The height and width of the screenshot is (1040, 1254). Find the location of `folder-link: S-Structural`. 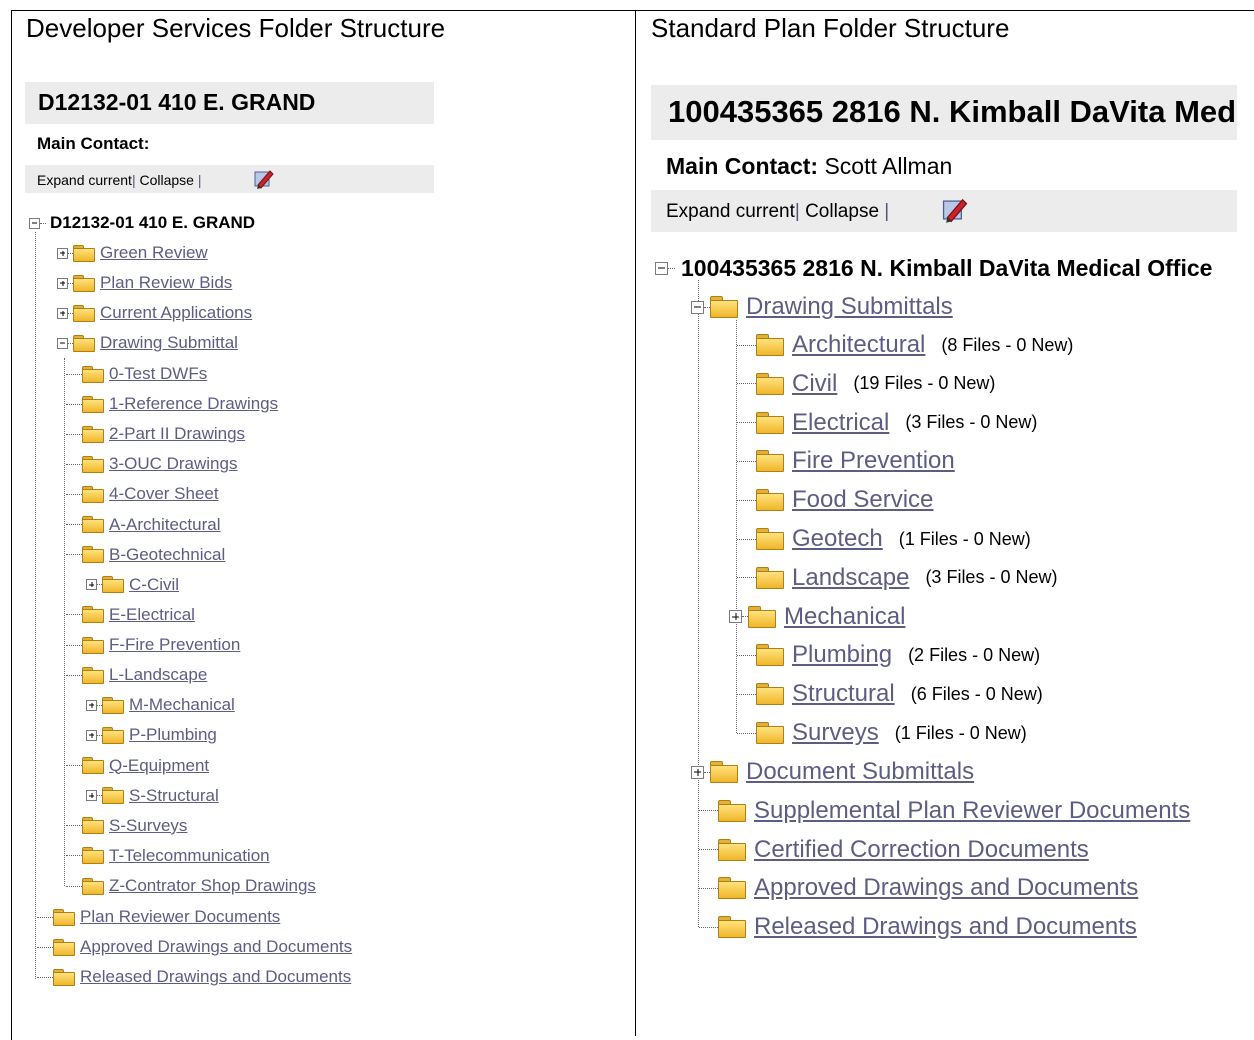

folder-link: S-Structural is located at coordinates (174, 796).